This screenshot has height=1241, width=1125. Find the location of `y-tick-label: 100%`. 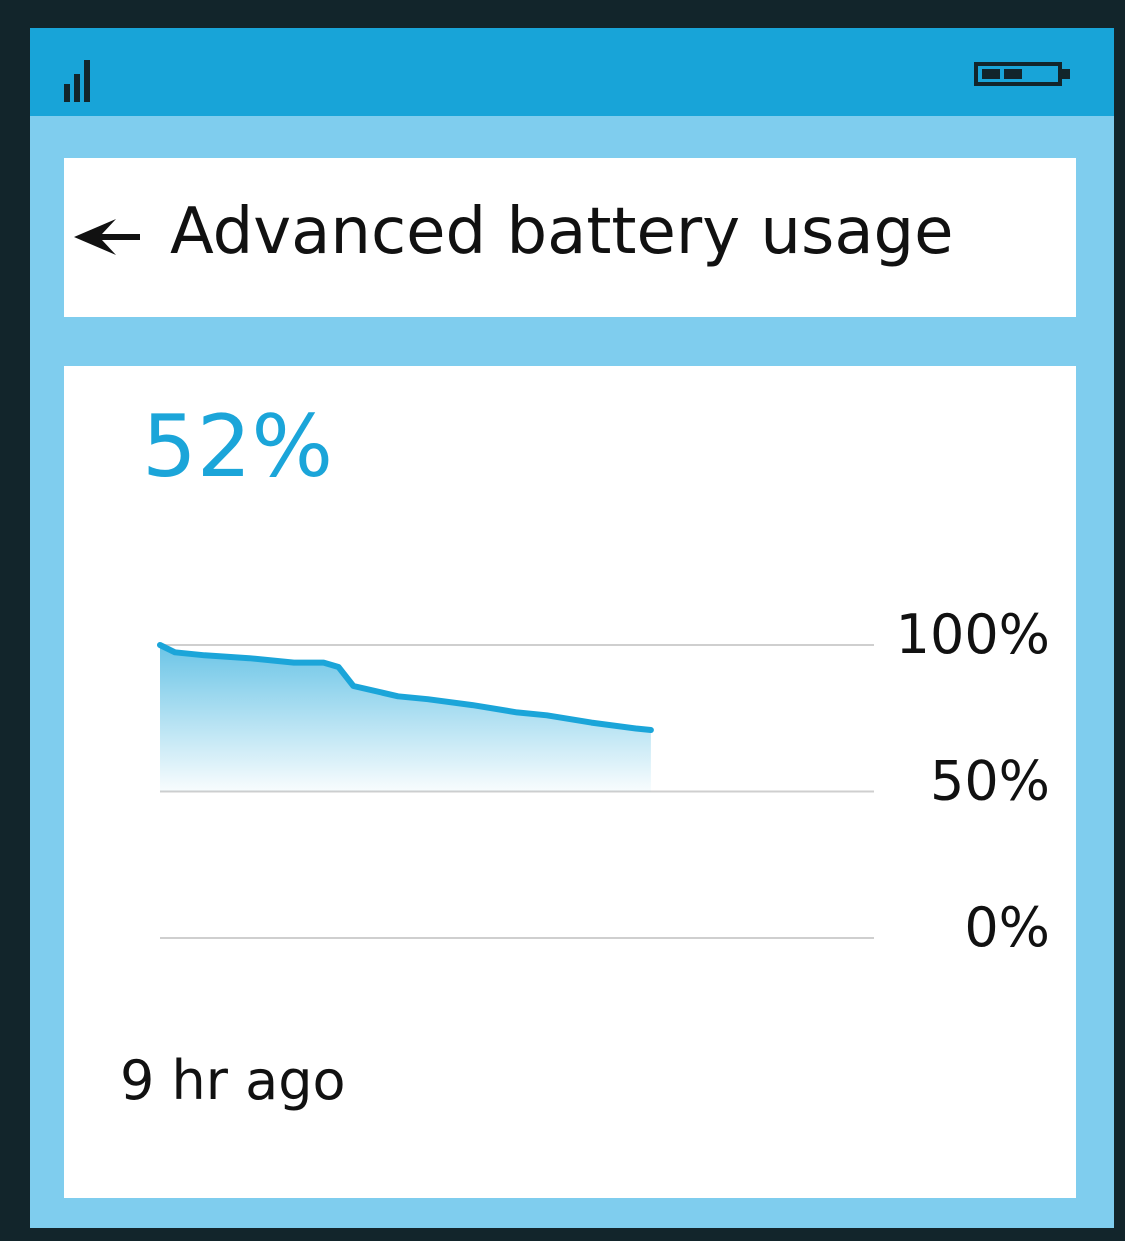

y-tick-label: 100% is located at coordinates (973, 634).